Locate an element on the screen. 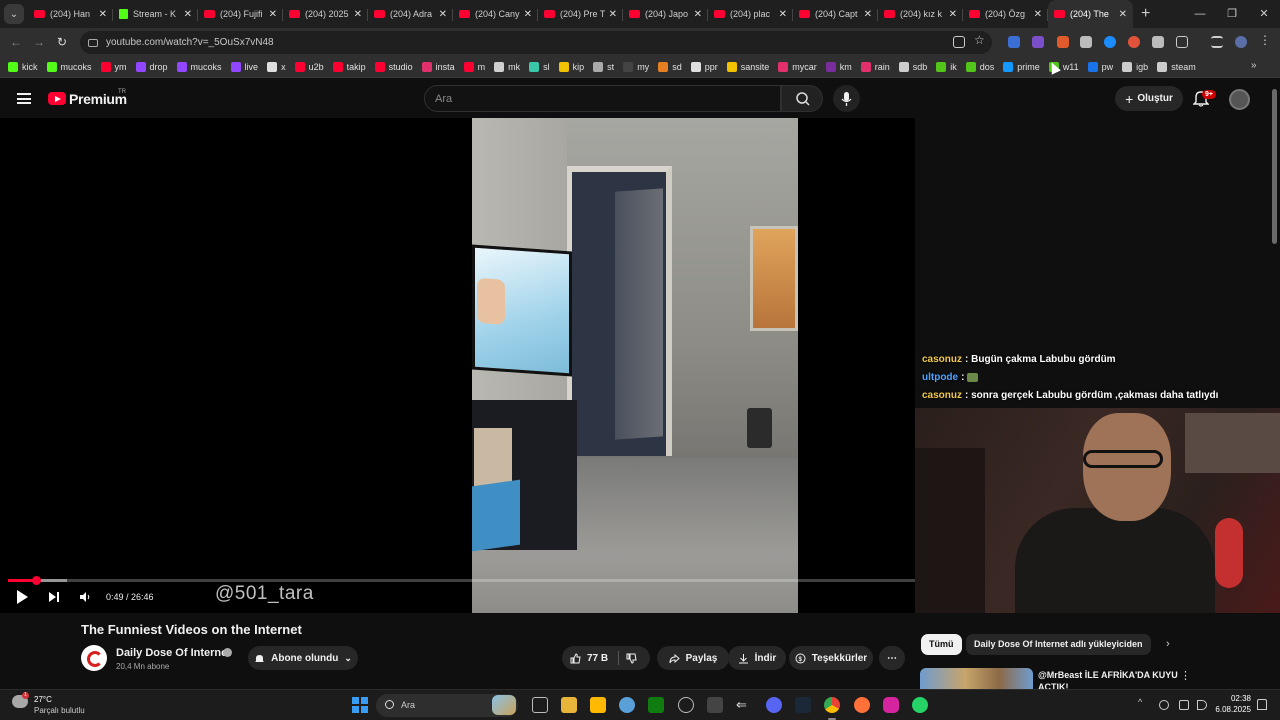 The image size is (1280, 720). reload-button: ↻ is located at coordinates (62, 42).